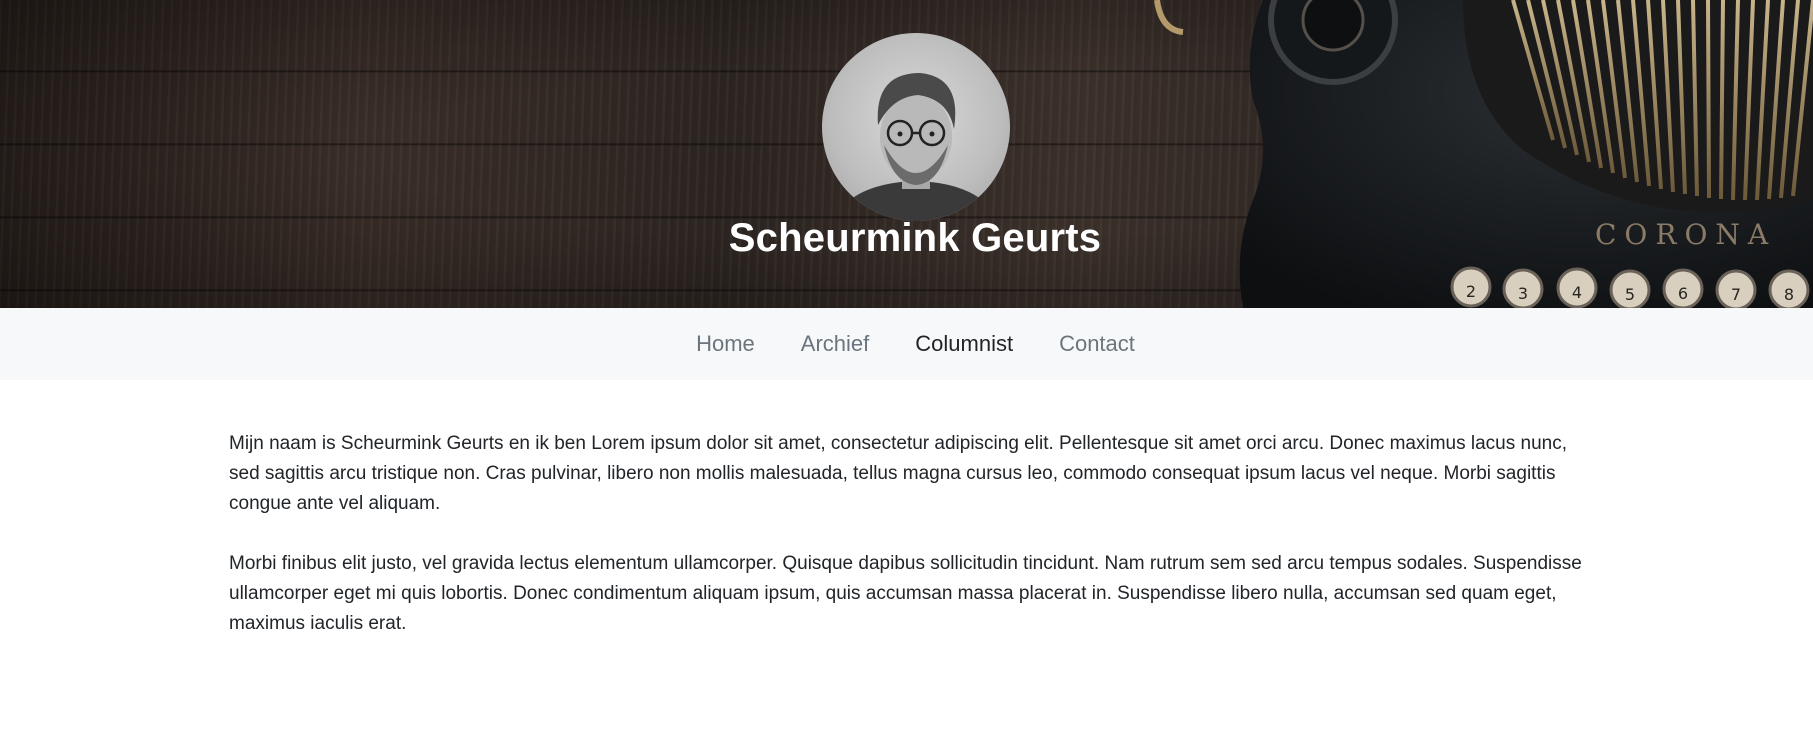 Image resolution: width=1813 pixels, height=737 pixels. Describe the element at coordinates (1577, 292) in the screenshot. I see `svg-text: 4` at that location.